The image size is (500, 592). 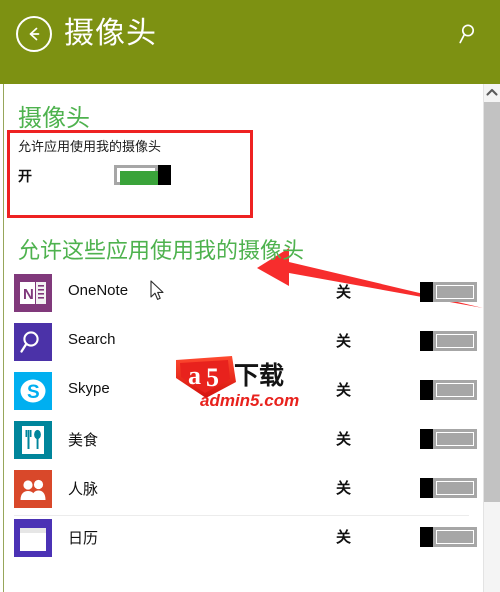 I want to click on section-title-apps: 允许这些应用使用我的摄像头, so click(x=161, y=250).